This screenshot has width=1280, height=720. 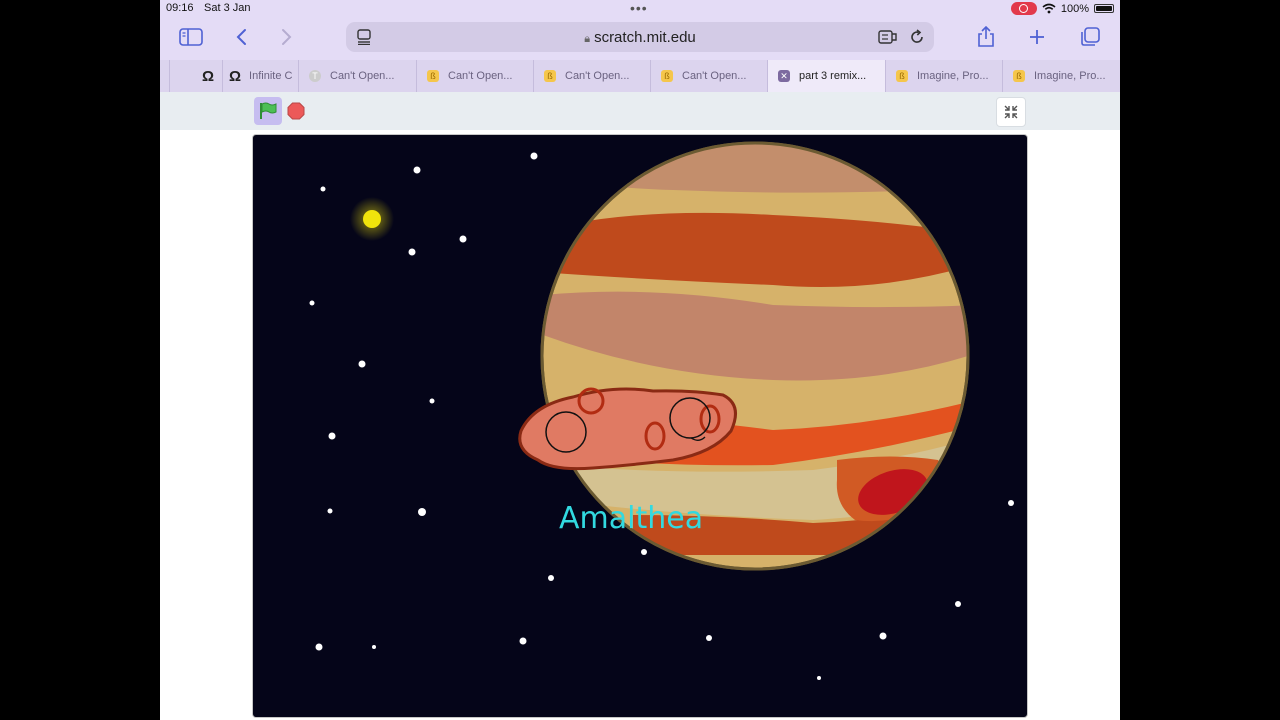 I want to click on multitasking-dots-icon: •••, so click(x=639, y=8).